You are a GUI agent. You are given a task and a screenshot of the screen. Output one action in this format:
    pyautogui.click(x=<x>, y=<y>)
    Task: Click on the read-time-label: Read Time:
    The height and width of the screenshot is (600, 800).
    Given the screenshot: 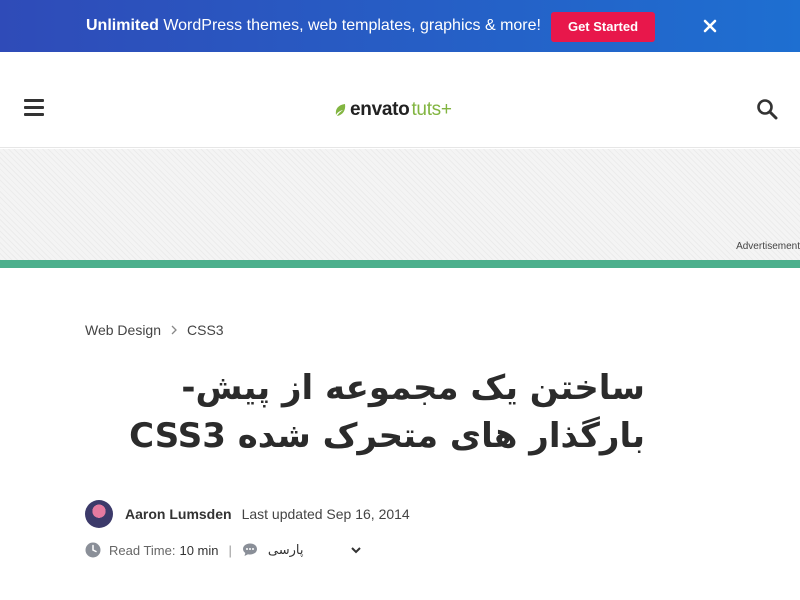 What is the action you would take?
    pyautogui.click(x=142, y=550)
    